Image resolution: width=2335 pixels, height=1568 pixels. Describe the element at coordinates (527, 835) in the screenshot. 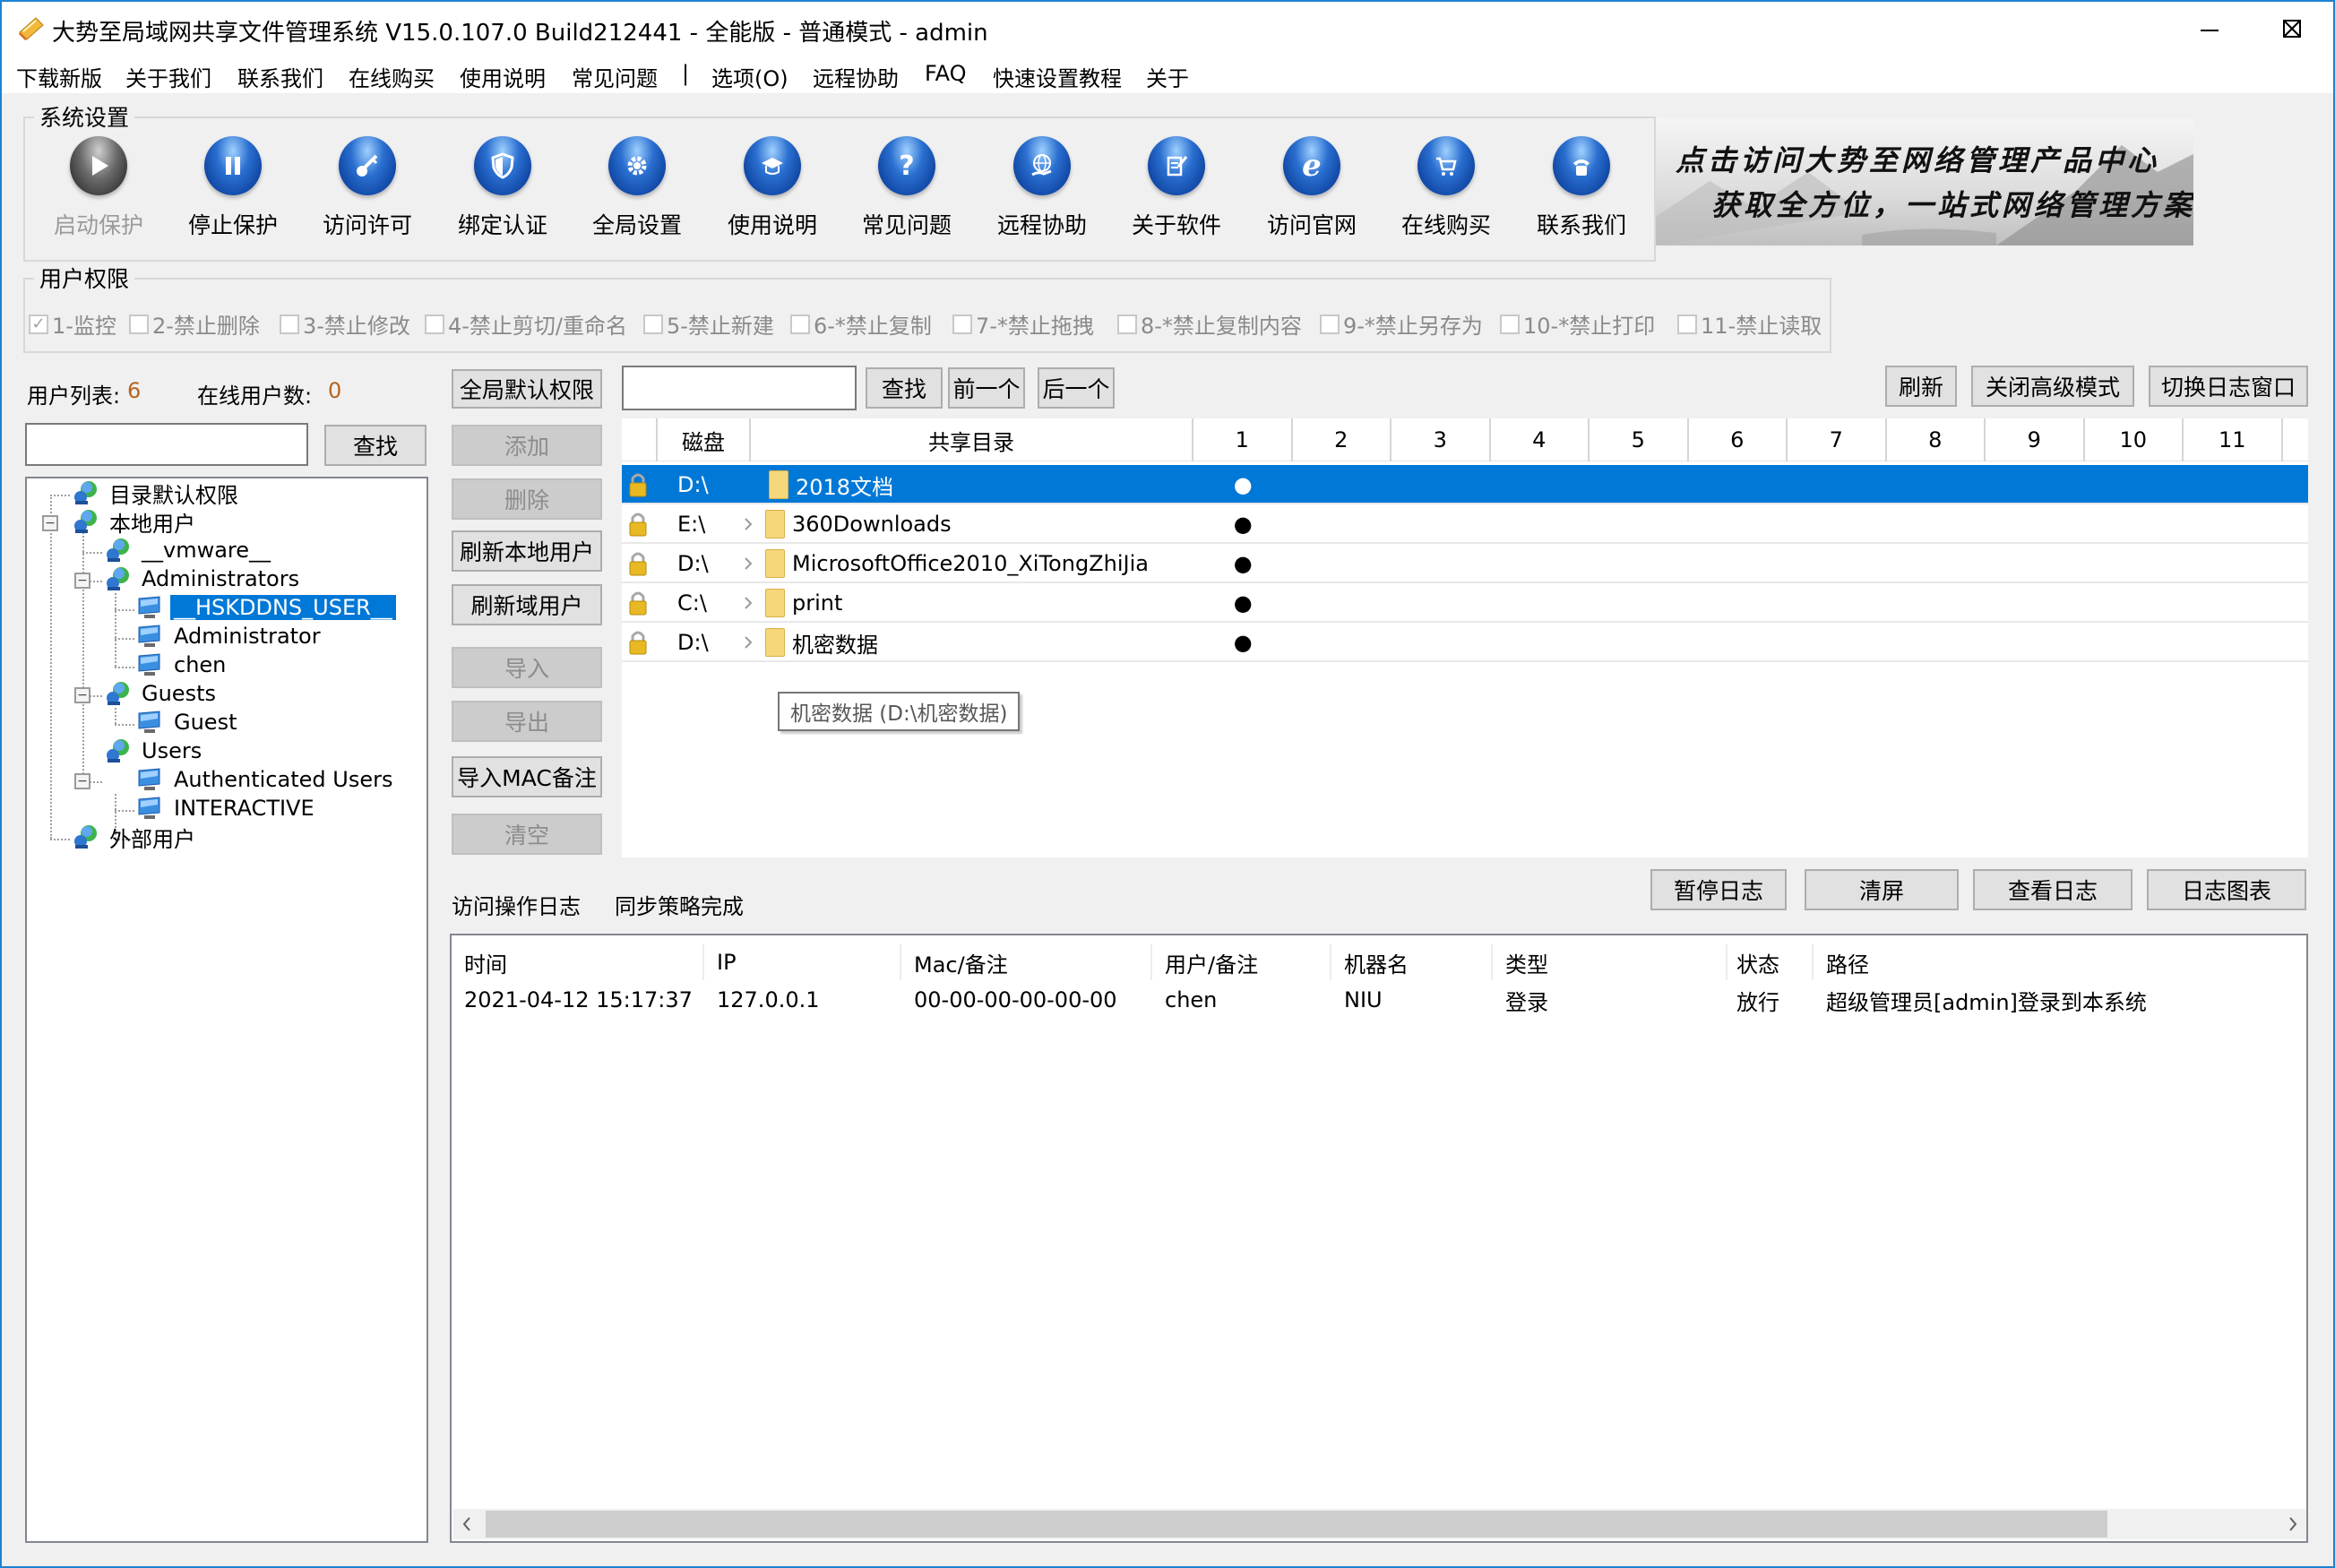

I see `clear-button: 清空` at that location.